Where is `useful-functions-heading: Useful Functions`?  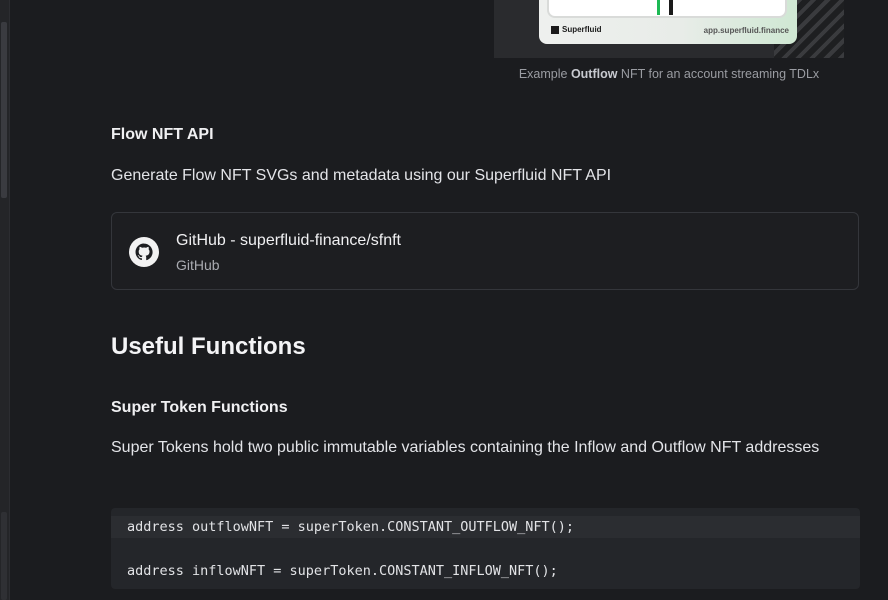 useful-functions-heading: Useful Functions is located at coordinates (208, 346).